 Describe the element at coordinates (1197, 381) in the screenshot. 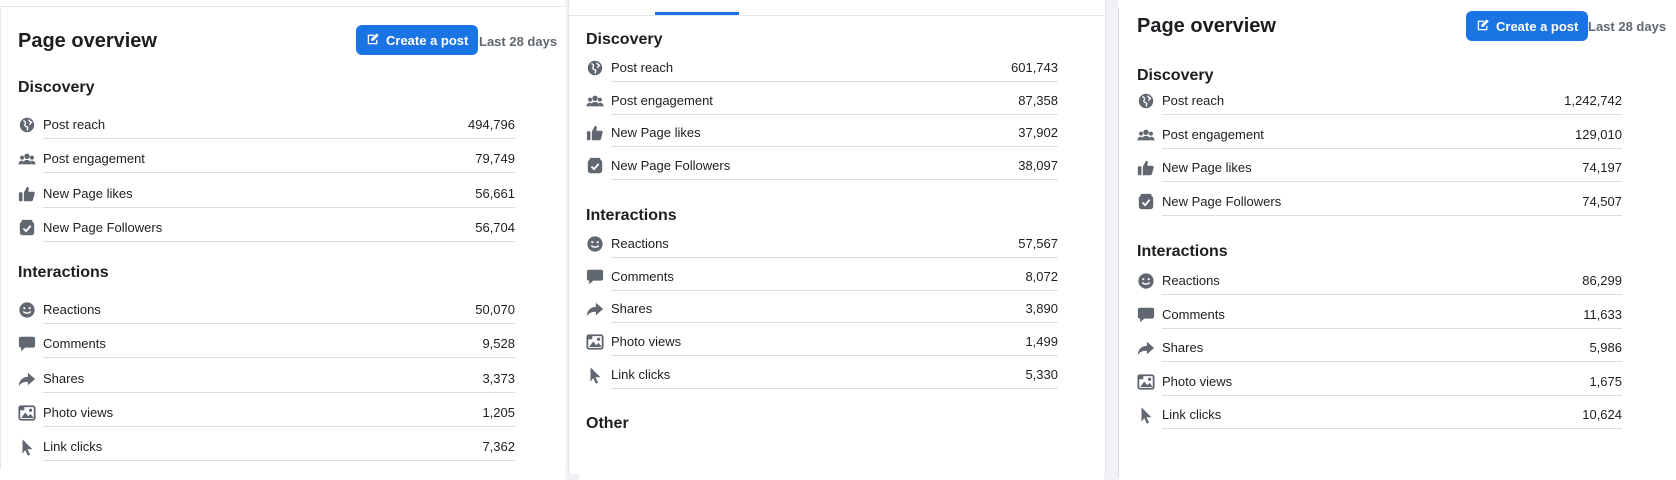

I see `metric-label: Photo views` at that location.